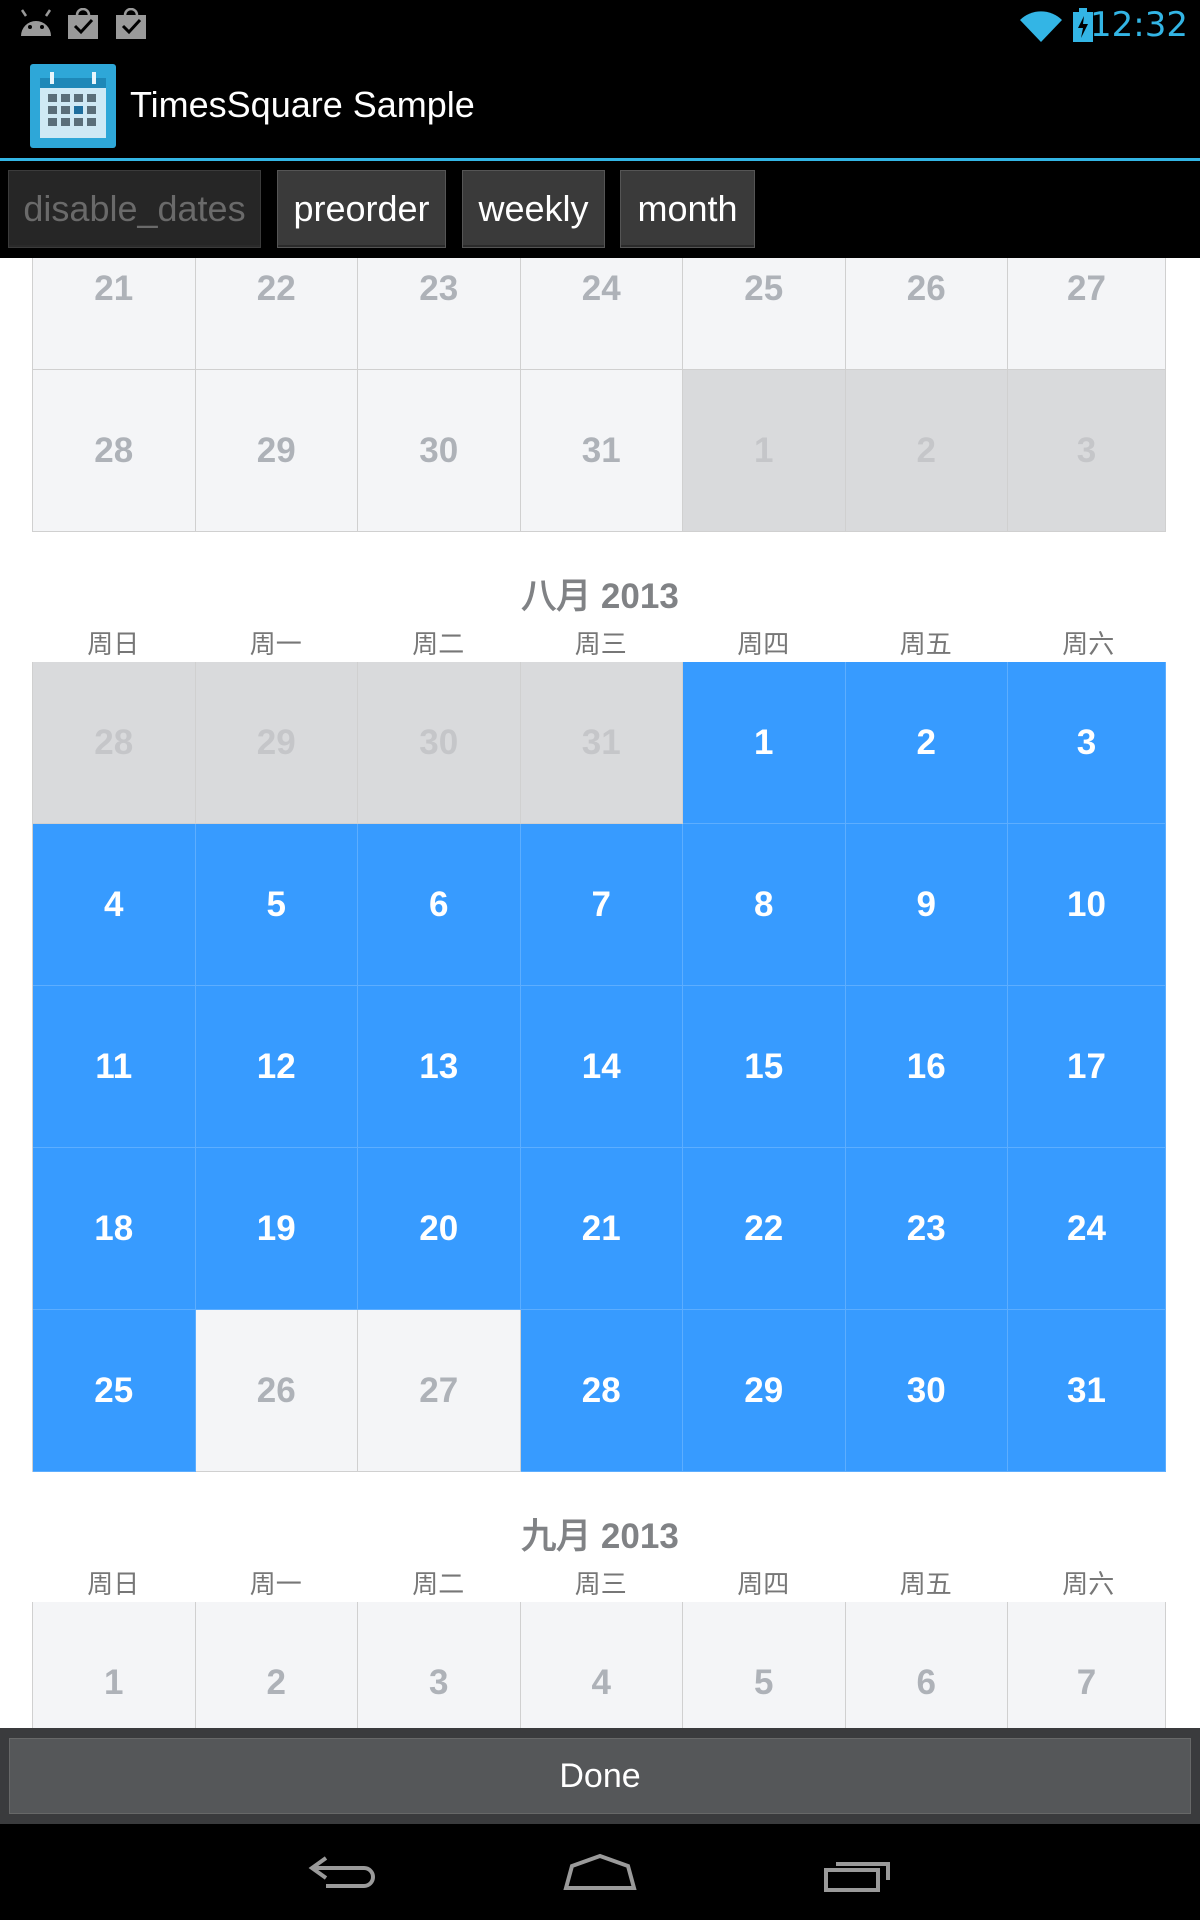 The image size is (1200, 1920). I want to click on month-grid: 1234567, so click(599, 1665).